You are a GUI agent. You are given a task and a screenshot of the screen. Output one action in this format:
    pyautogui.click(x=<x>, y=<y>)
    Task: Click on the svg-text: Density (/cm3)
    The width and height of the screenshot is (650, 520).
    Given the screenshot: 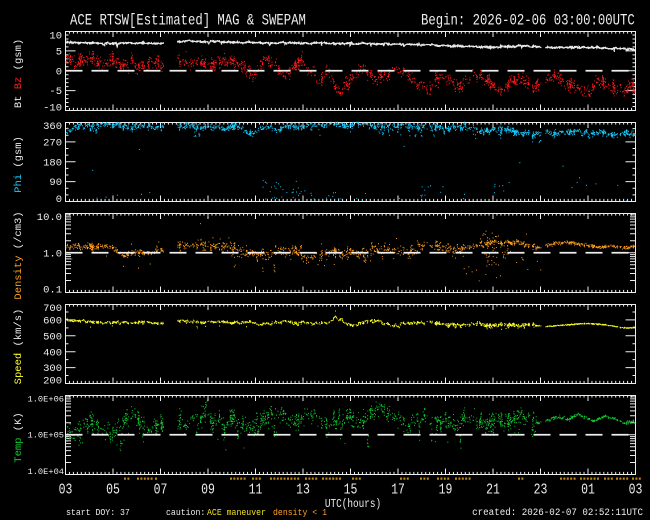 What is the action you would take?
    pyautogui.click(x=19, y=255)
    